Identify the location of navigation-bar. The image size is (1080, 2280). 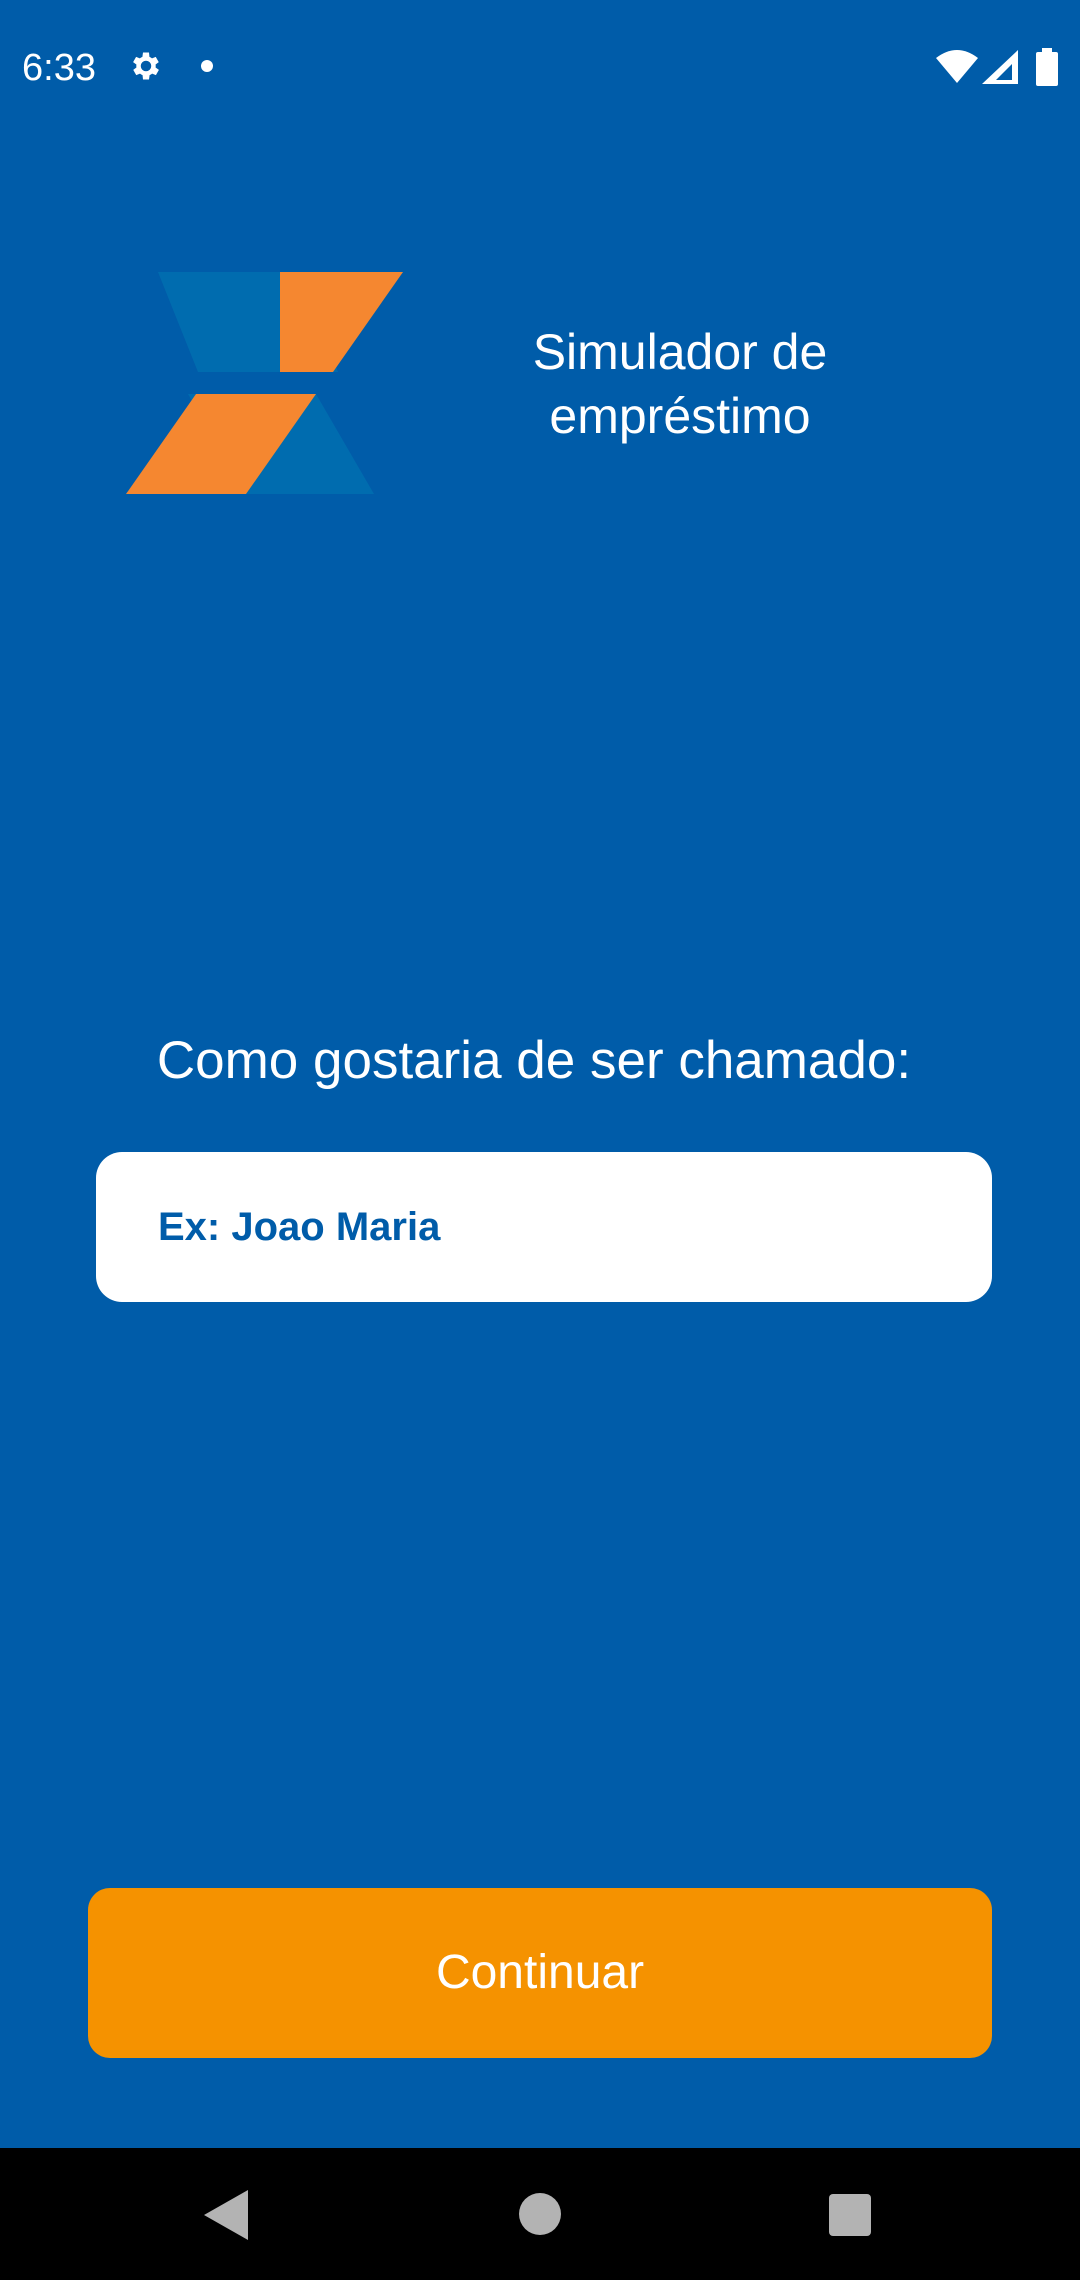
(540, 2214).